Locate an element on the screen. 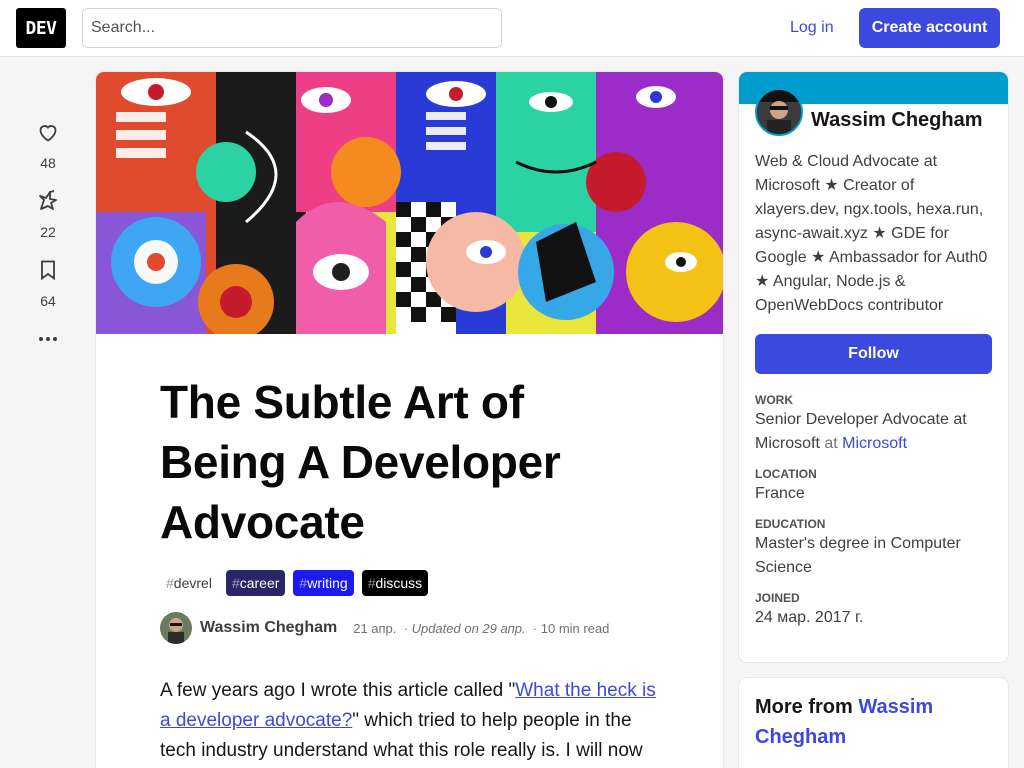 The image size is (1024, 768). bookmark-button: 64 is located at coordinates (48, 283).